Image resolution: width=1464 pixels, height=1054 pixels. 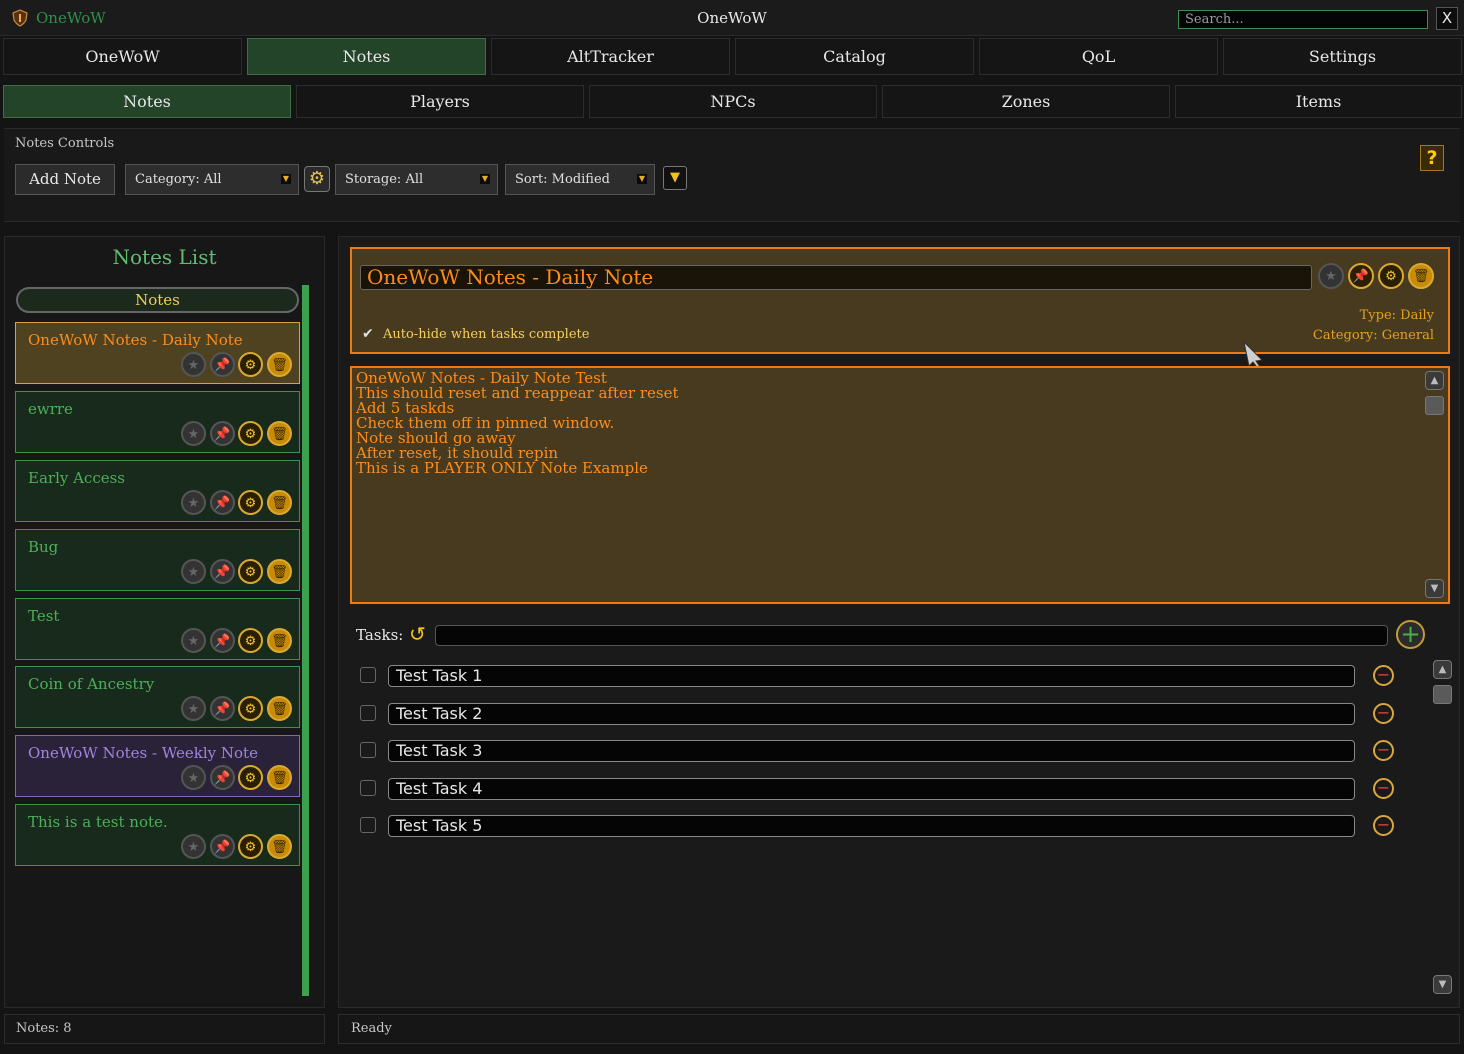 I want to click on subtab-players: Players, so click(x=440, y=101).